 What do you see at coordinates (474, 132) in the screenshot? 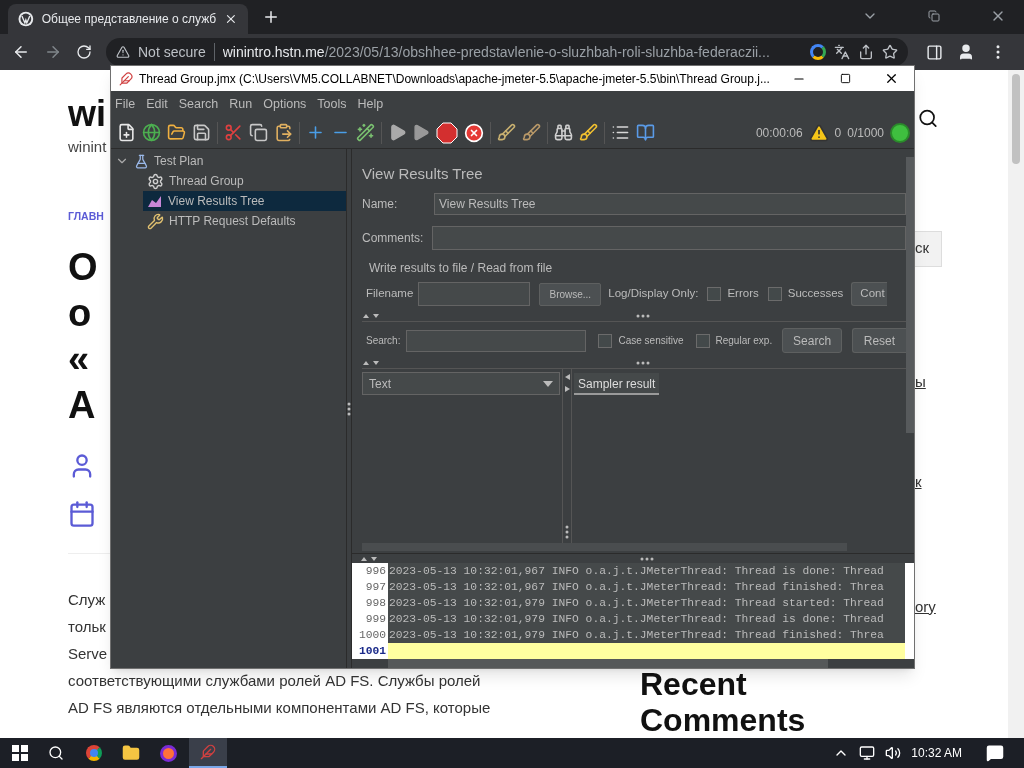
I see `shutdown-icon` at bounding box center [474, 132].